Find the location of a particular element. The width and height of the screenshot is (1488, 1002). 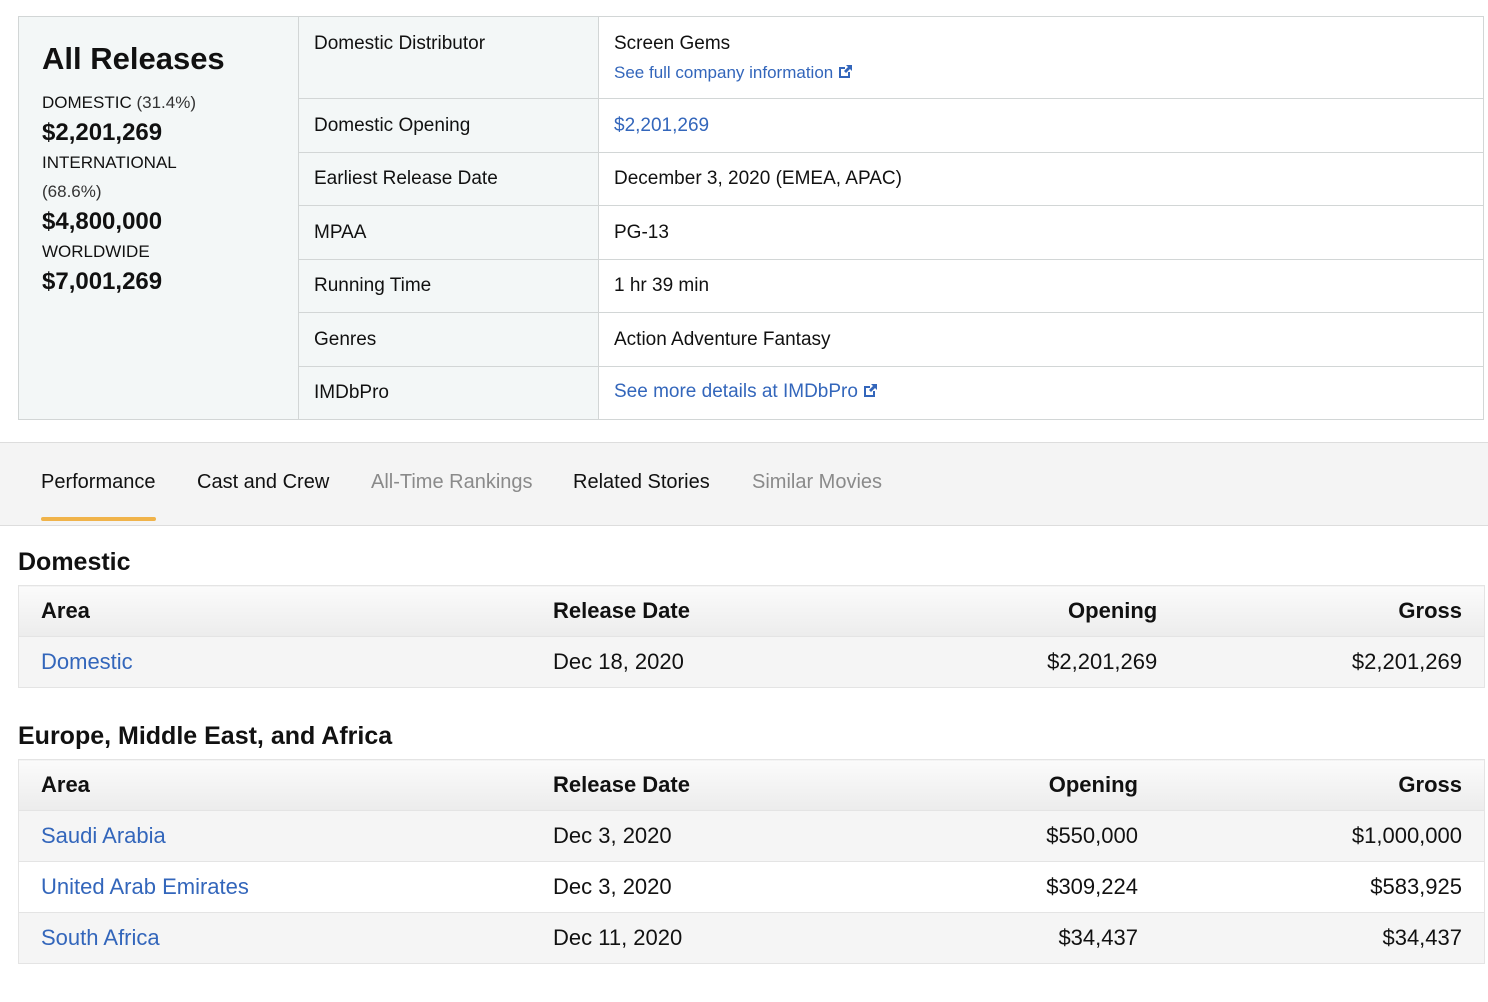

opening-cell: $309,224 is located at coordinates (1017, 887).